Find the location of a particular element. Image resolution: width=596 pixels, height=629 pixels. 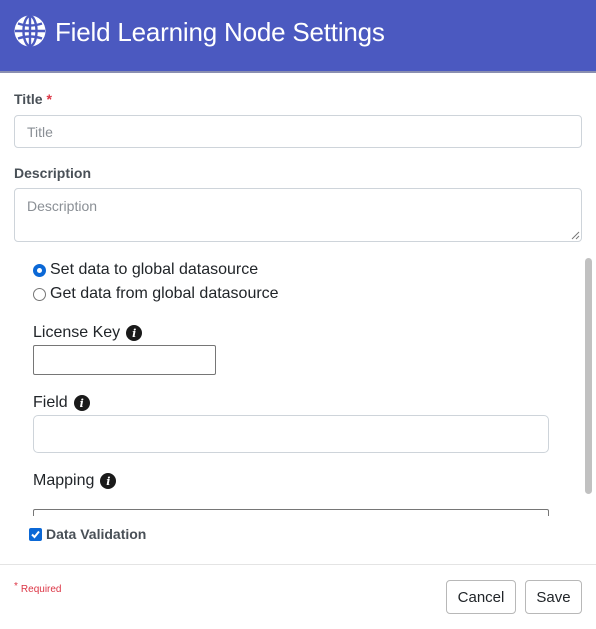

checkmark-icon is located at coordinates (35, 534).